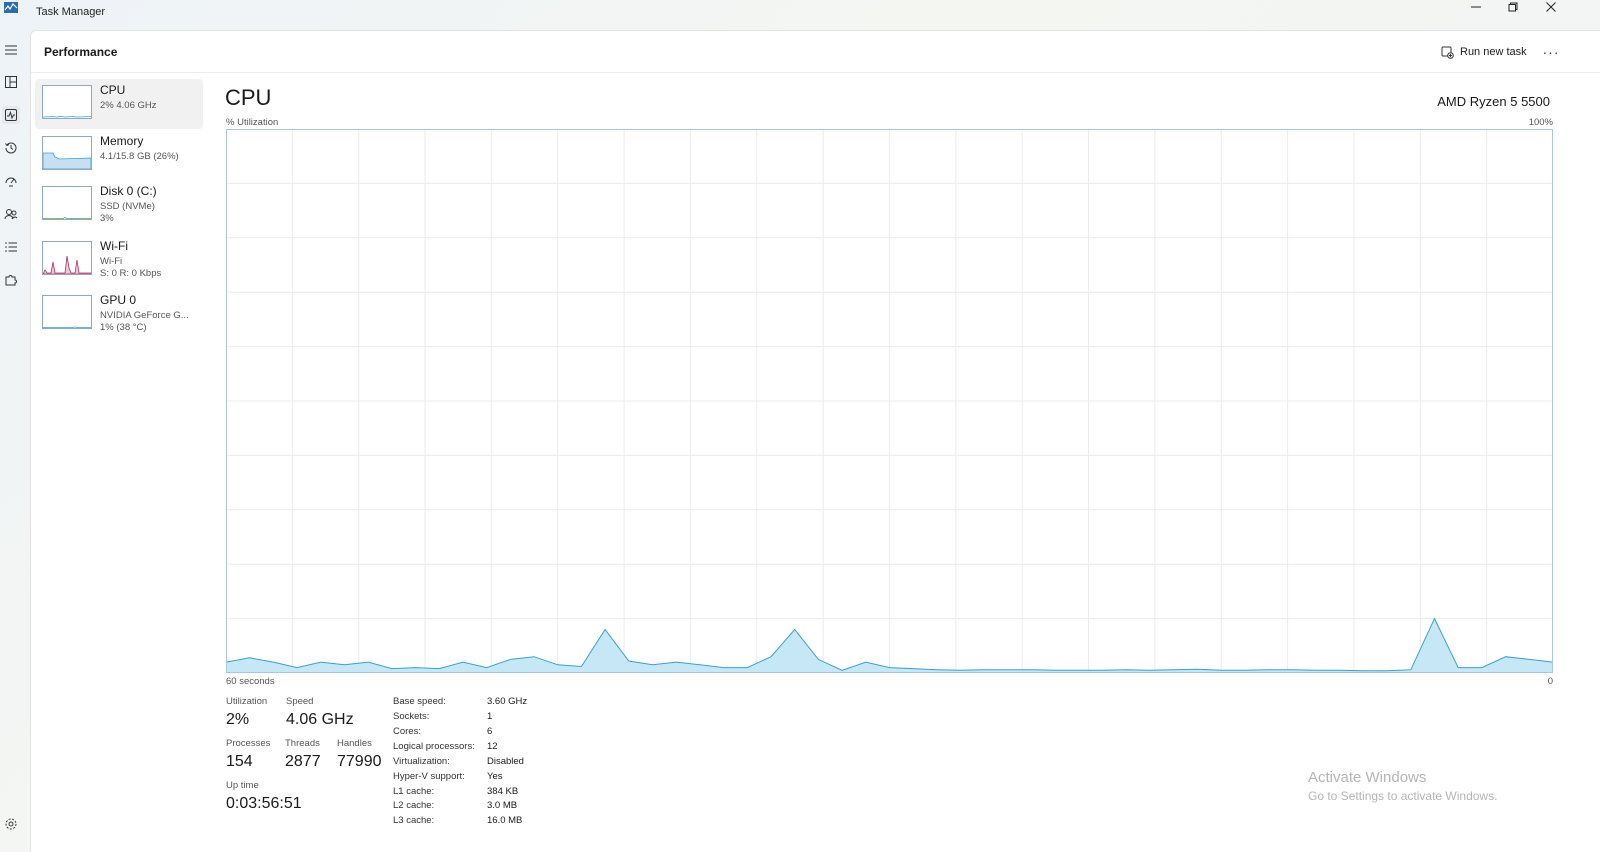 Image resolution: width=1600 pixels, height=852 pixels. I want to click on restore-button, so click(1513, 7).